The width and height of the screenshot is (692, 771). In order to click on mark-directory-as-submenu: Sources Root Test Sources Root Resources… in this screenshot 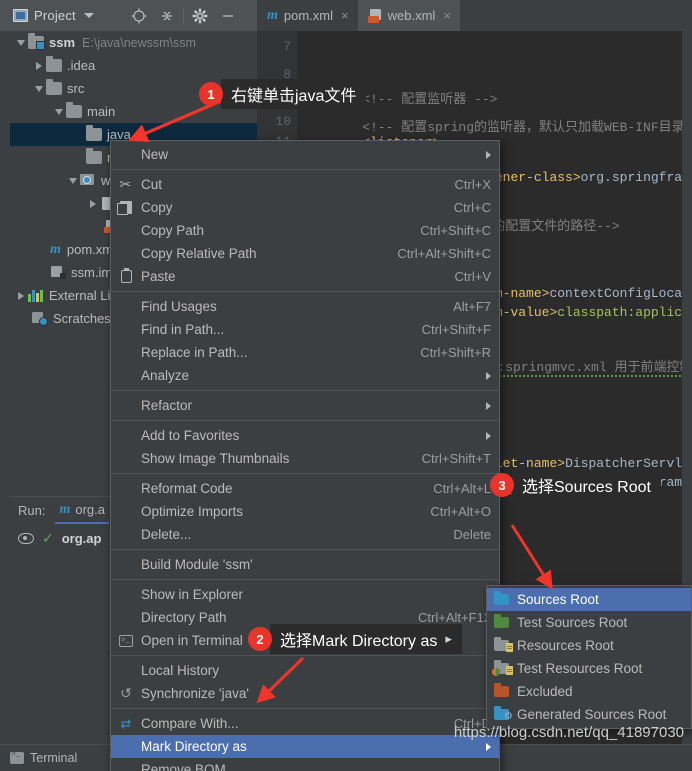, I will do `click(589, 657)`.